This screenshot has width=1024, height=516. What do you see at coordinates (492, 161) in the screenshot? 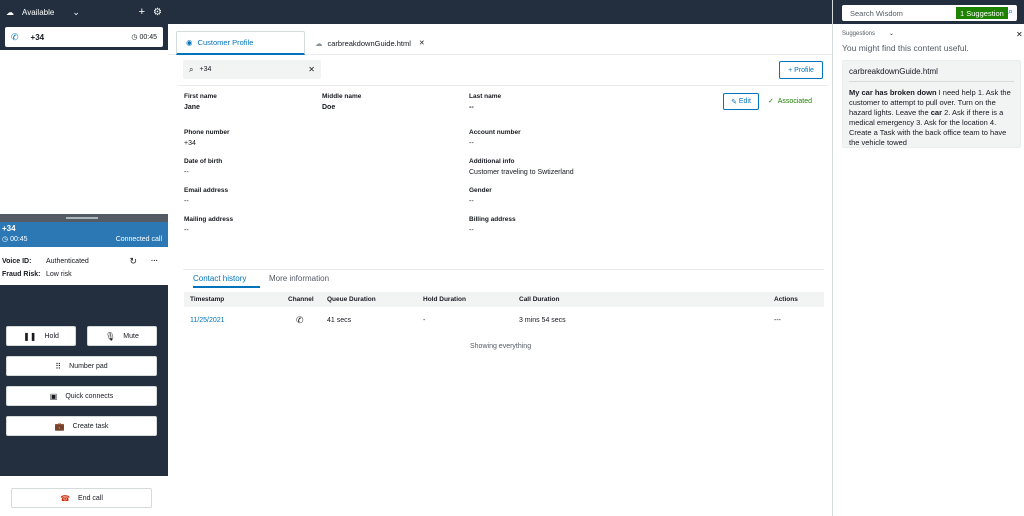
I see `additional-info-label: Additional info` at bounding box center [492, 161].